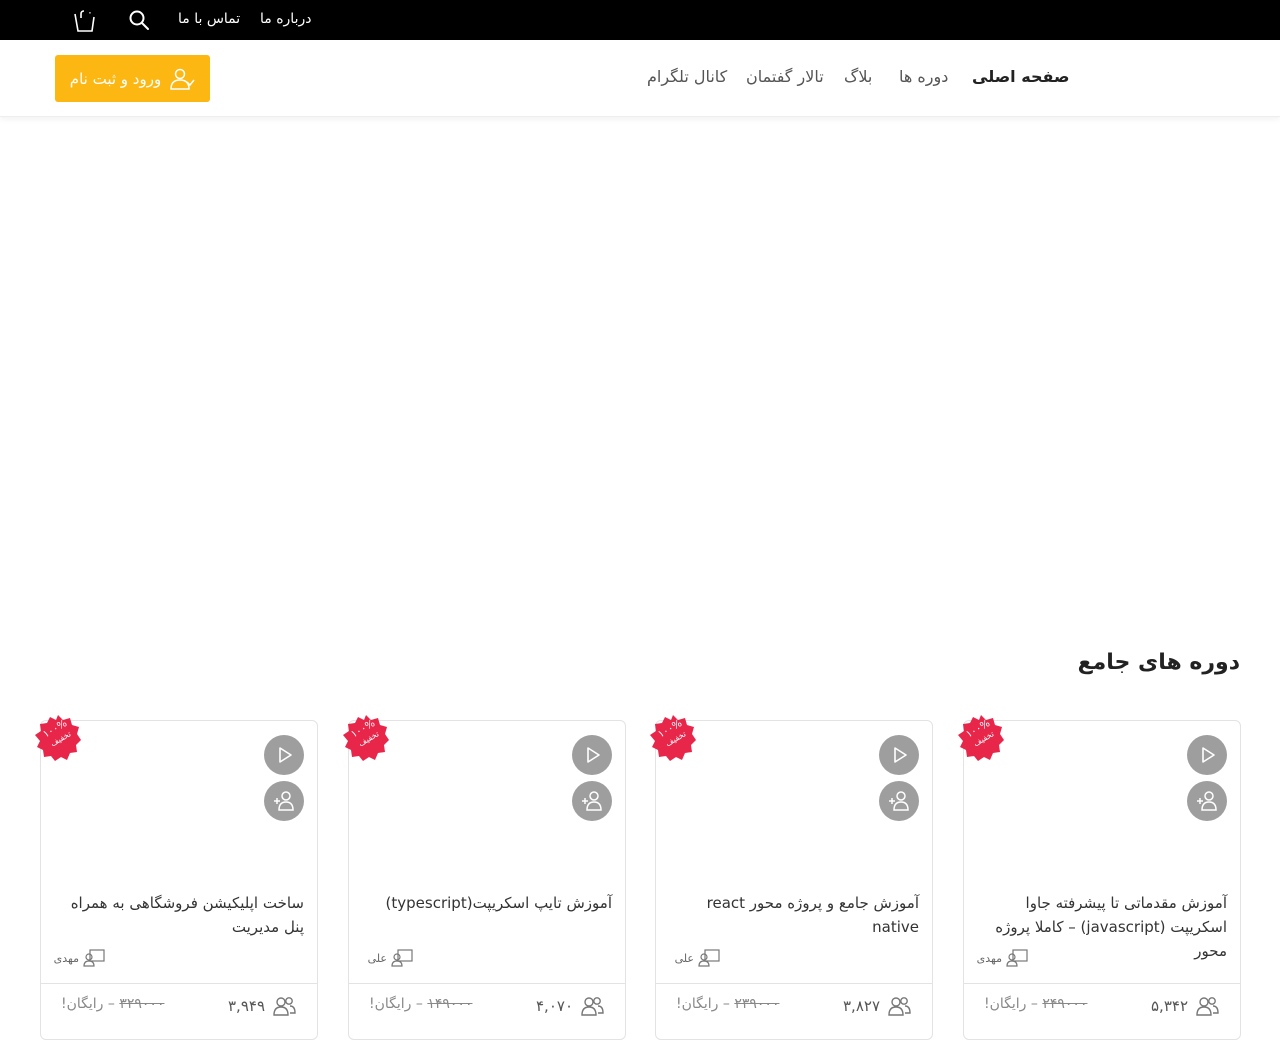  What do you see at coordinates (1158, 662) in the screenshot?
I see `section-title: دوره های جامع` at bounding box center [1158, 662].